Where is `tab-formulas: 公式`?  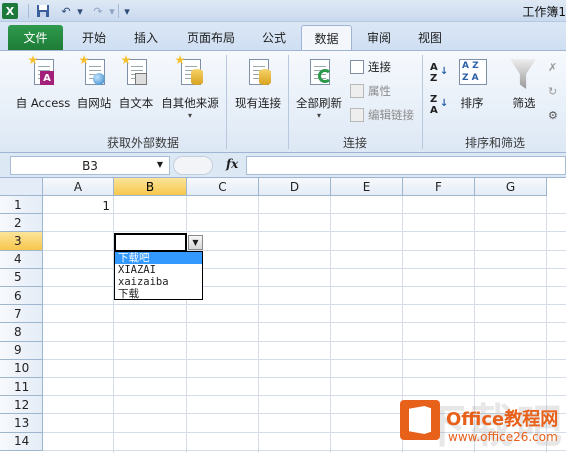
tab-formulas: 公式 is located at coordinates (274, 37).